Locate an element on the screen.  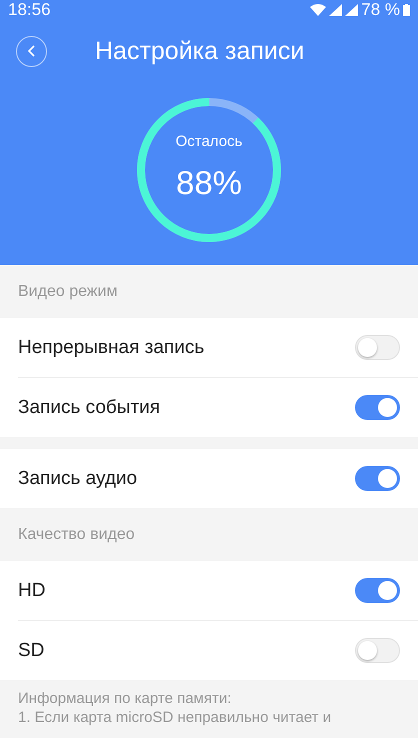
setting-label: HD is located at coordinates (32, 591).